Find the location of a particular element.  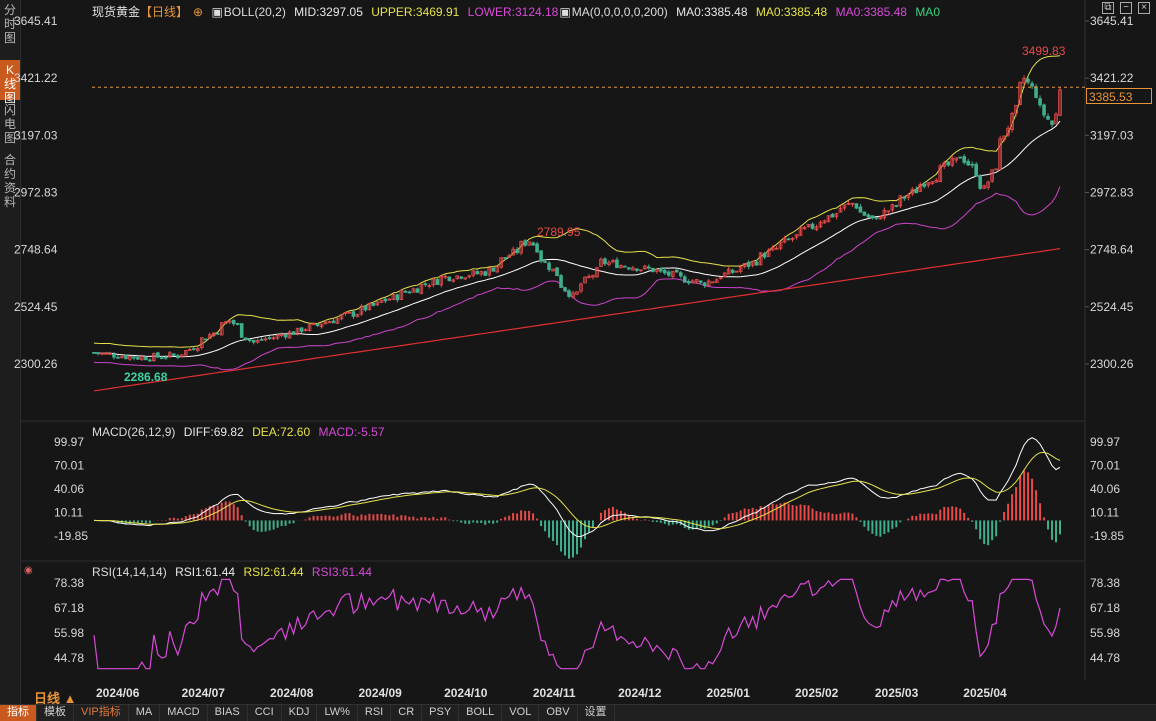

date-tick: 2024/10 is located at coordinates (466, 693).